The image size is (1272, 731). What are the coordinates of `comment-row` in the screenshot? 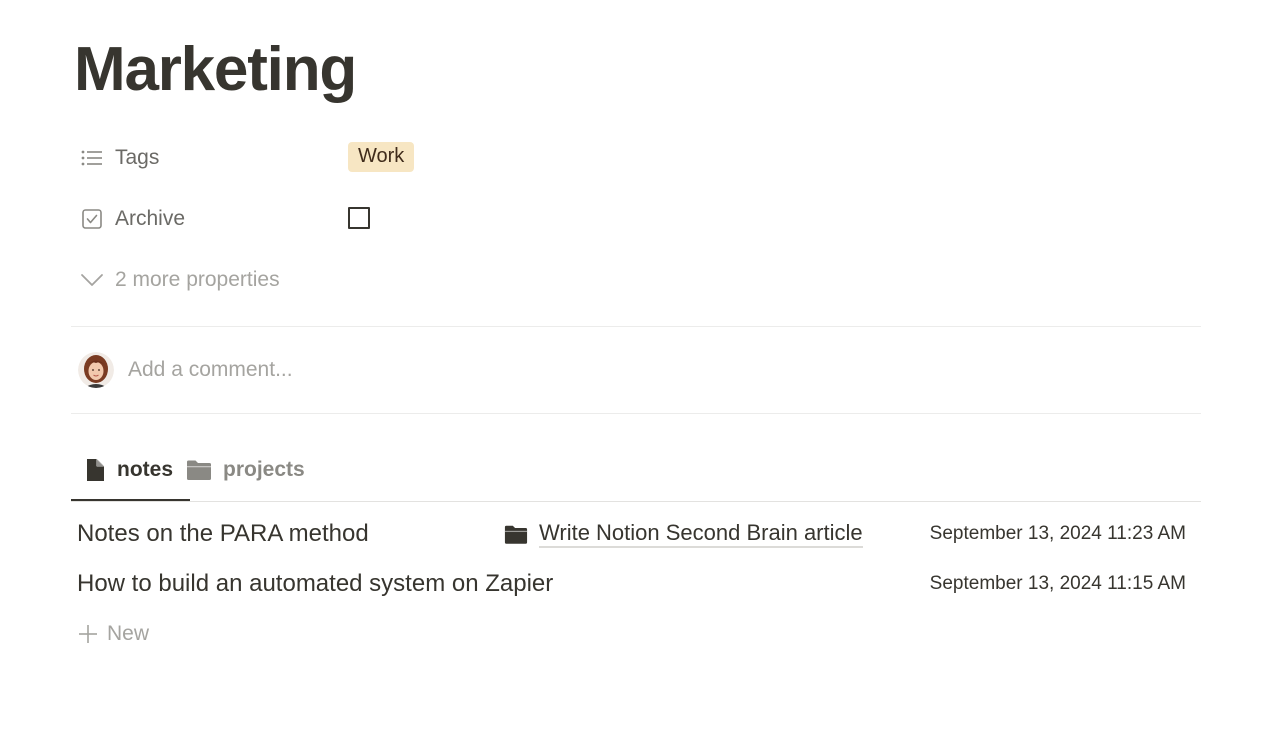 It's located at (403, 370).